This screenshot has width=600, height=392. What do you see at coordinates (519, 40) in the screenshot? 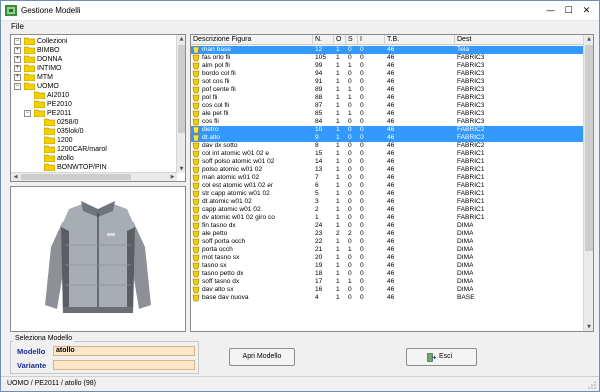
I see `column-header-dest: Dest` at bounding box center [519, 40].